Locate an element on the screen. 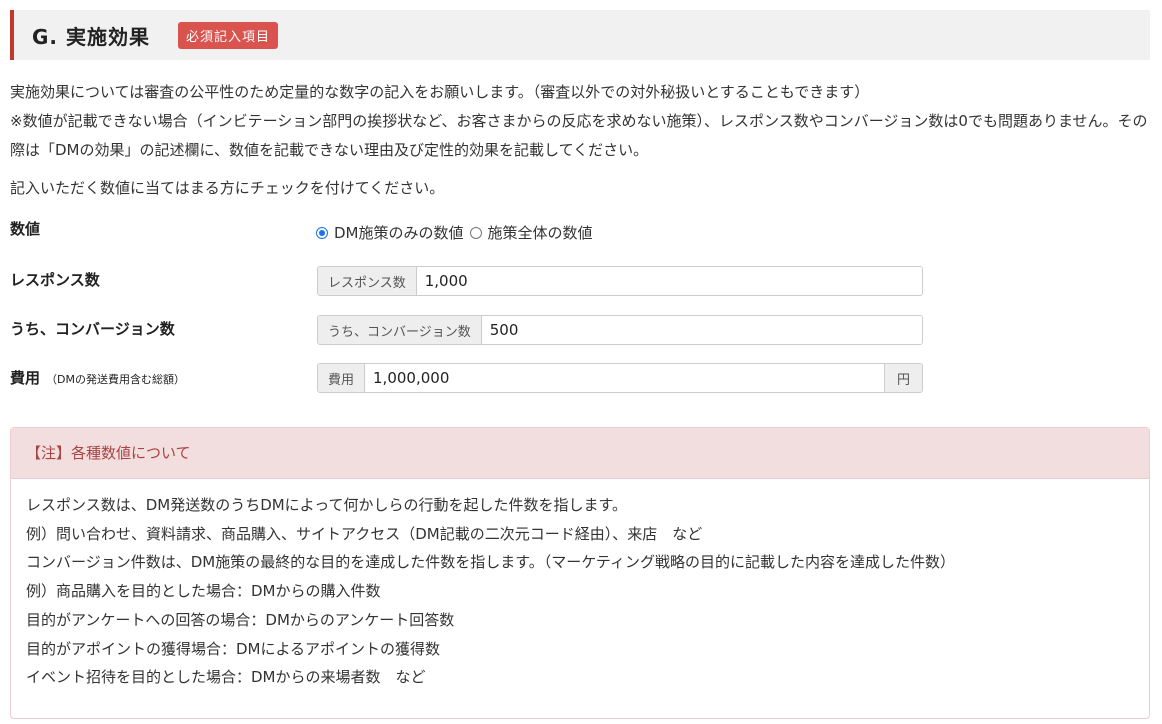 The width and height of the screenshot is (1162, 724). numeric-type-label: 数値 is located at coordinates (25, 229).